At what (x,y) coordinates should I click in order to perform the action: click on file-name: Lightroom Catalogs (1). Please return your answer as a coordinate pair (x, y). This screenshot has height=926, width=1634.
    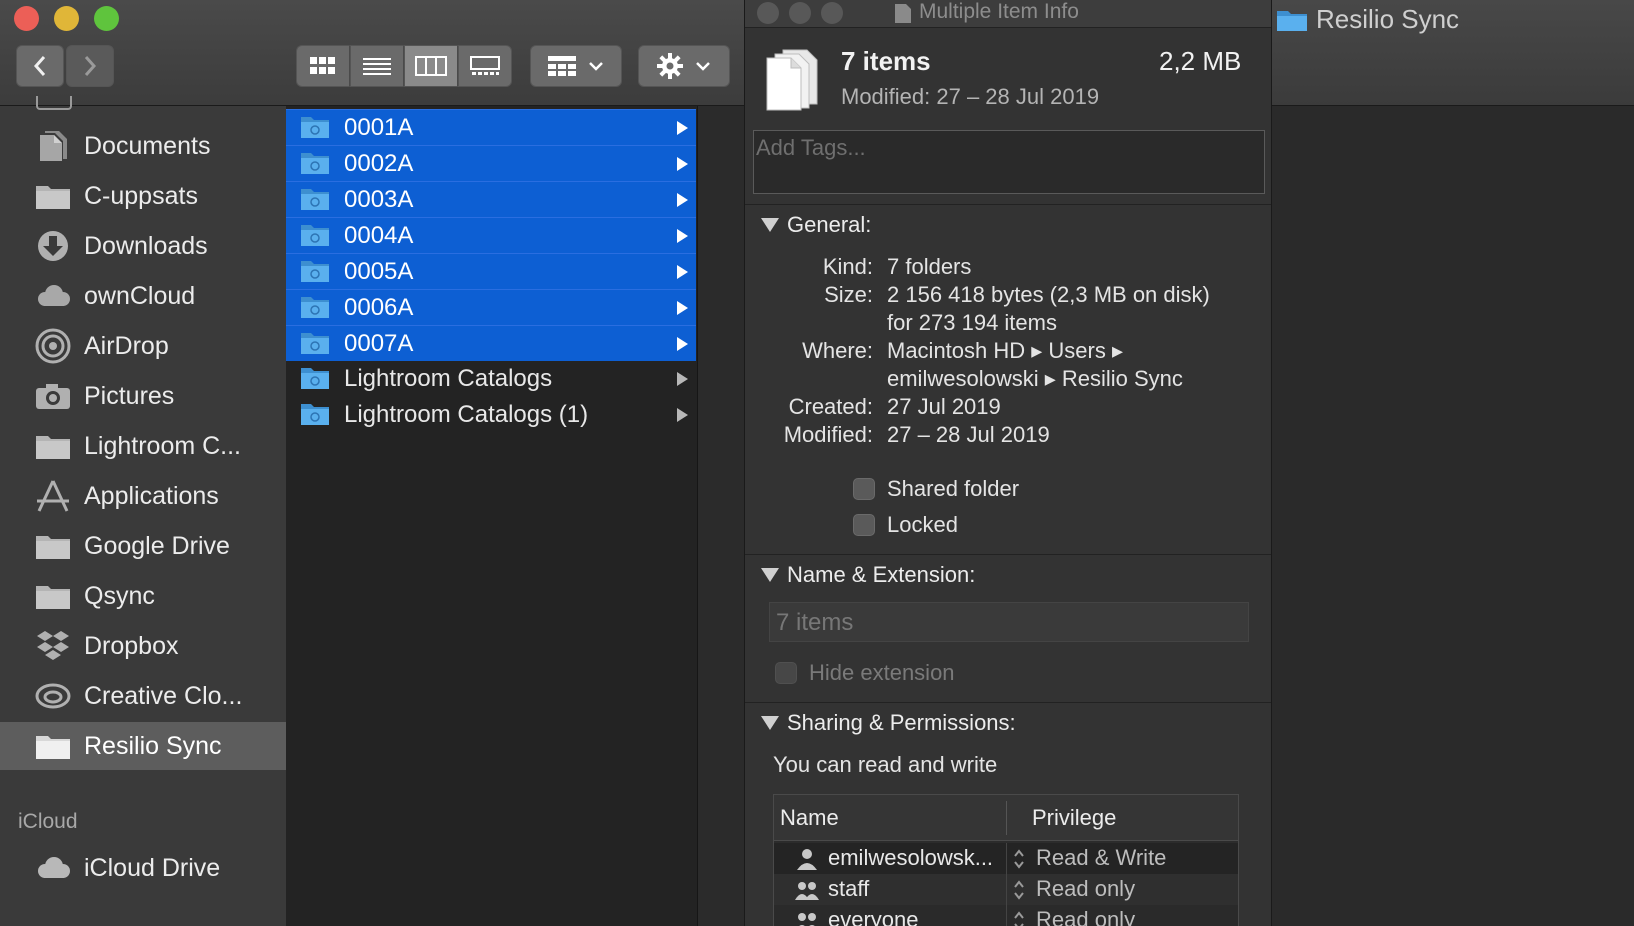
    Looking at the image, I should click on (466, 414).